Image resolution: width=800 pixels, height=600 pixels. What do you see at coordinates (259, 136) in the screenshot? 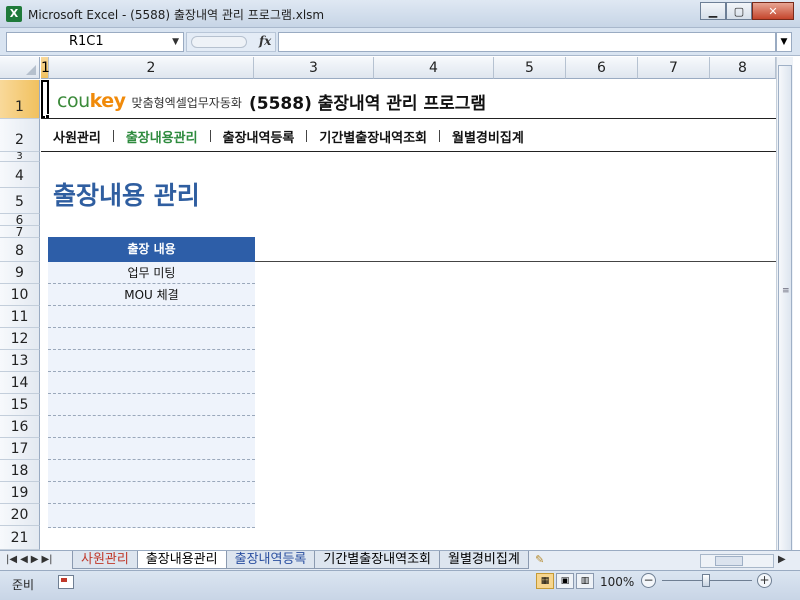
I see `nav-item-trip-register: 출장내역등록` at bounding box center [259, 136].